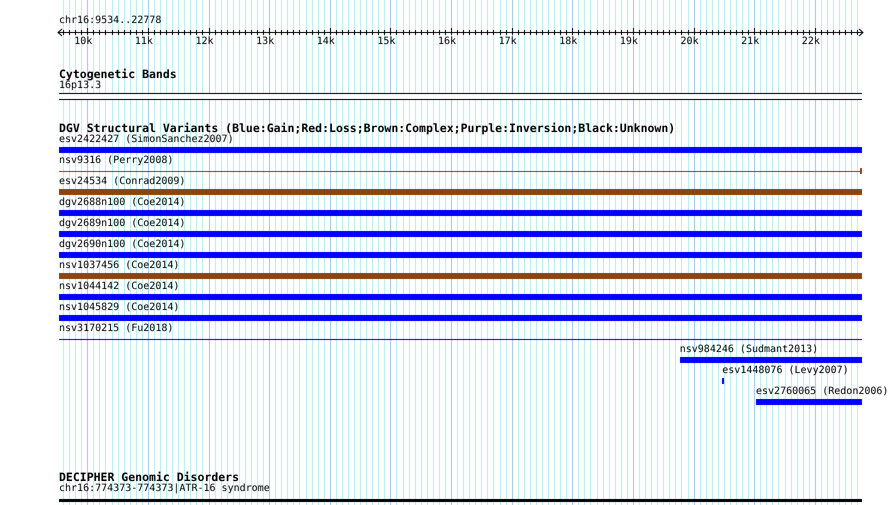 This screenshot has width=890, height=505. Describe the element at coordinates (386, 42) in the screenshot. I see `tick-label: 15k` at that location.